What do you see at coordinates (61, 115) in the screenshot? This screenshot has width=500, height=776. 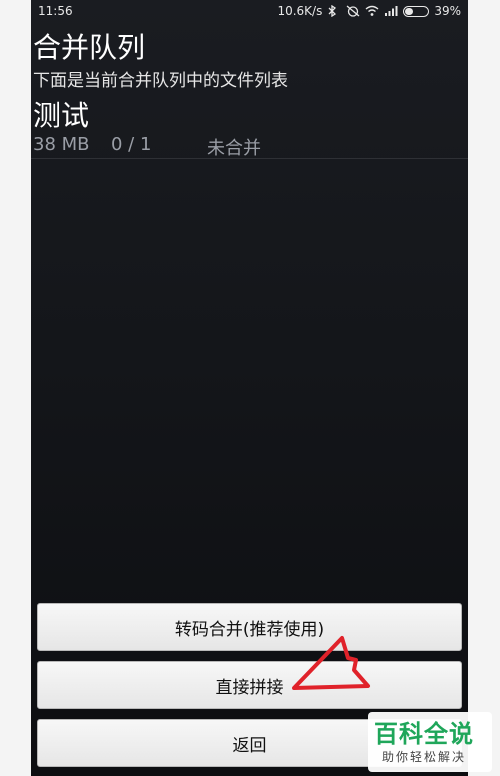 I see `file-name: 测试` at bounding box center [61, 115].